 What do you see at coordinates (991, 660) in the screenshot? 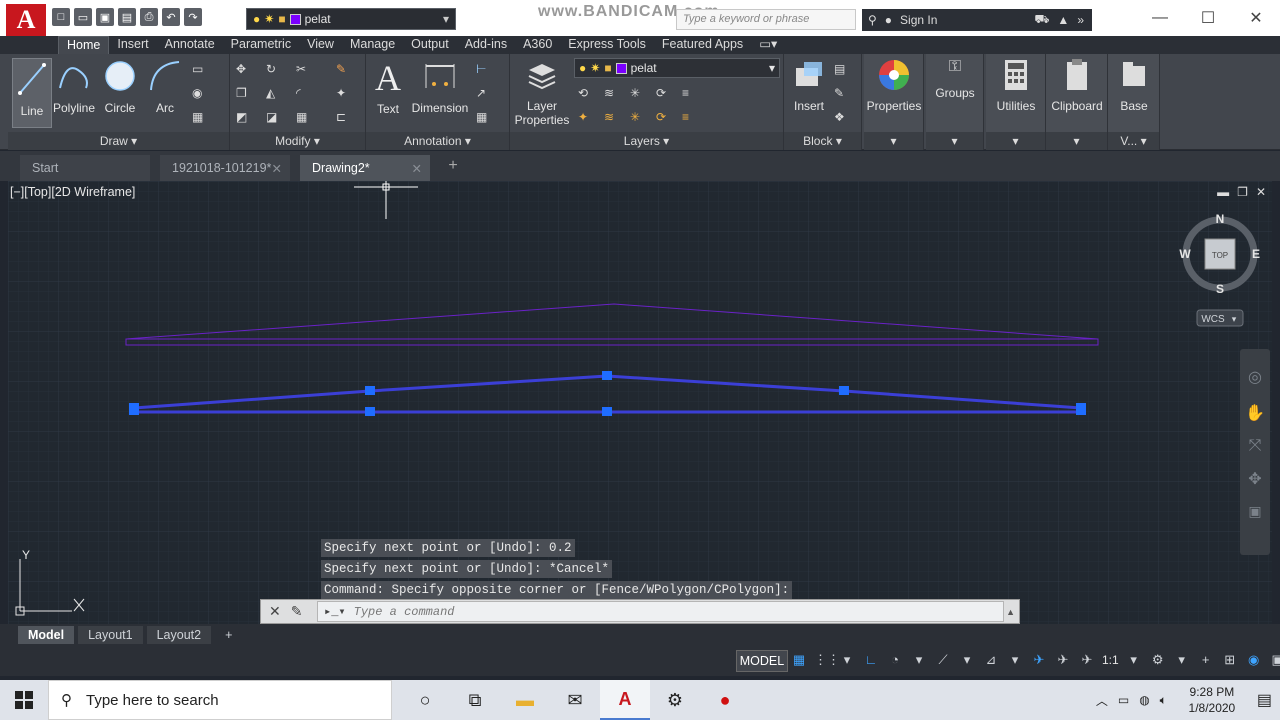
I see `osnap-icon: ⊿` at bounding box center [991, 660].